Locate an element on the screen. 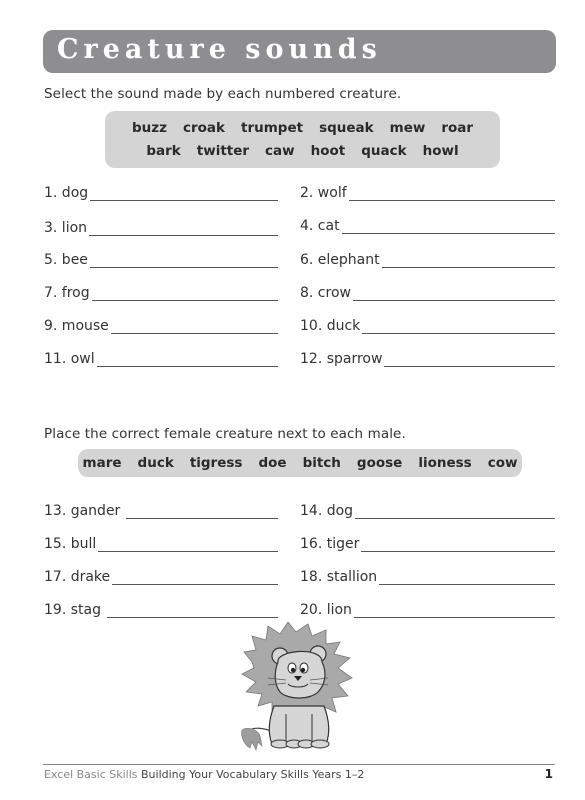  word-bank-row-2: bark twitter caw hoot quack howl is located at coordinates (302, 151).